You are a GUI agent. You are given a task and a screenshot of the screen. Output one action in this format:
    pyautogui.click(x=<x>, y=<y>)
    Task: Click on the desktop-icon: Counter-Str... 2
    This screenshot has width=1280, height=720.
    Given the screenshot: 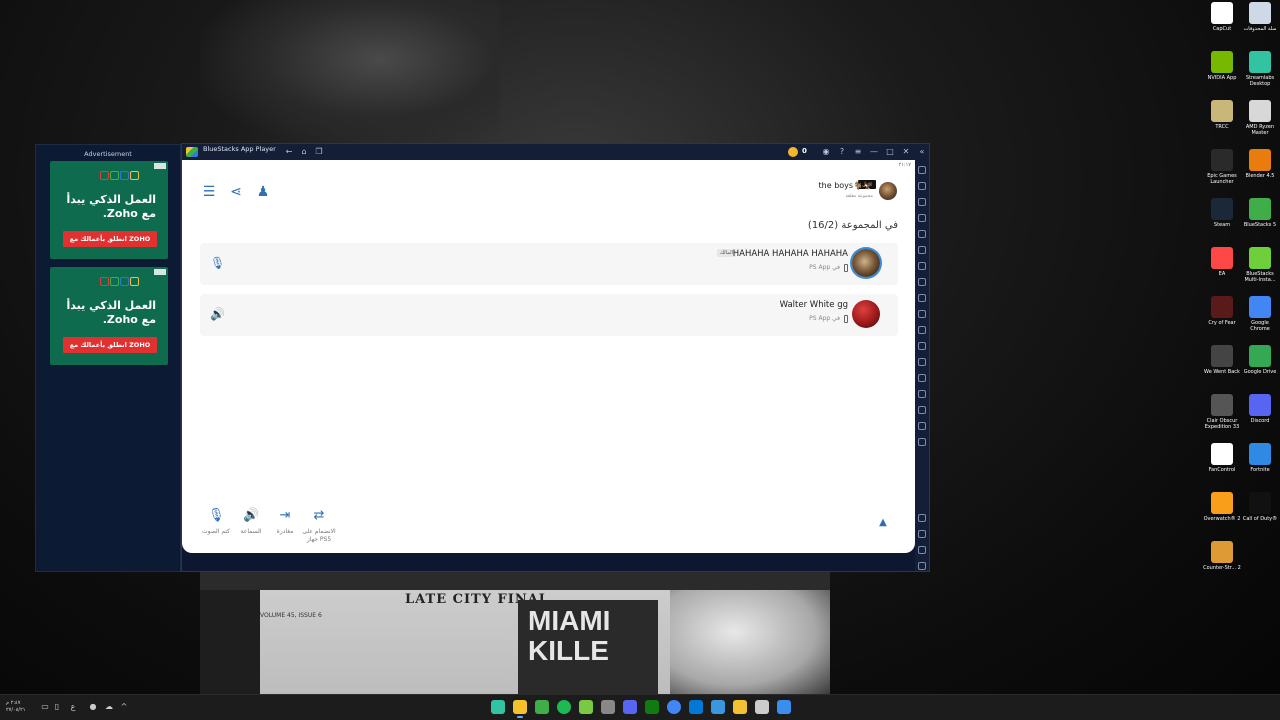 What is the action you would take?
    pyautogui.click(x=1222, y=556)
    